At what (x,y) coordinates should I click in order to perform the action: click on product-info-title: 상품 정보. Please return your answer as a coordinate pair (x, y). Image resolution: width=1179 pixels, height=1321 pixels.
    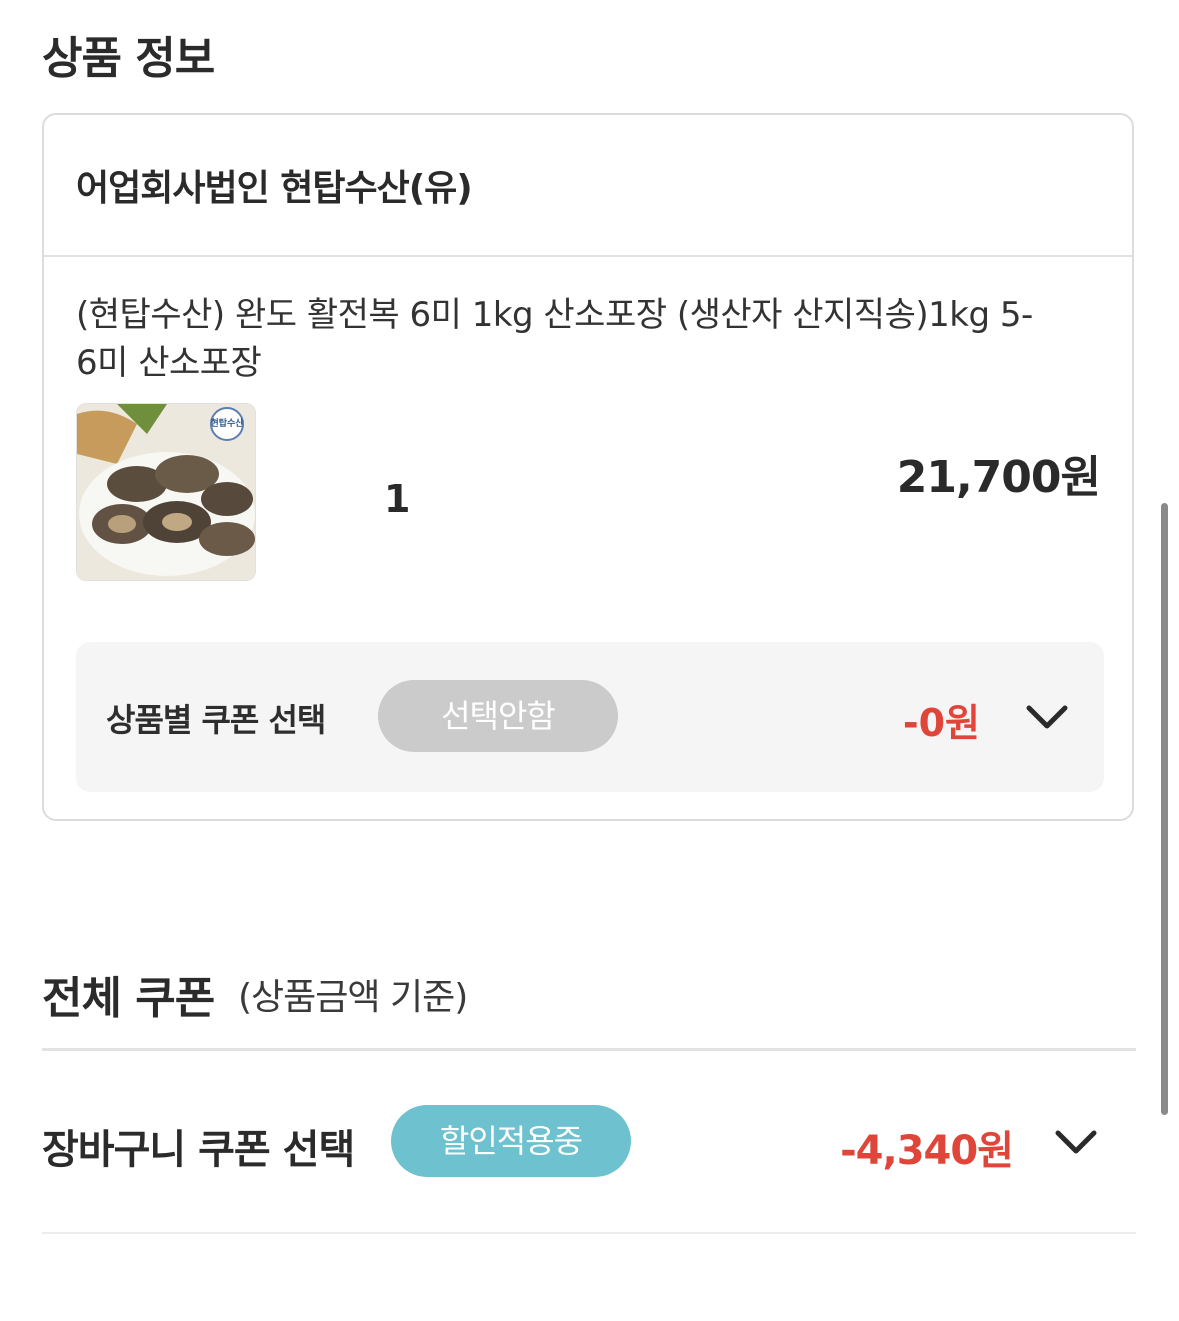
    Looking at the image, I should click on (128, 58).